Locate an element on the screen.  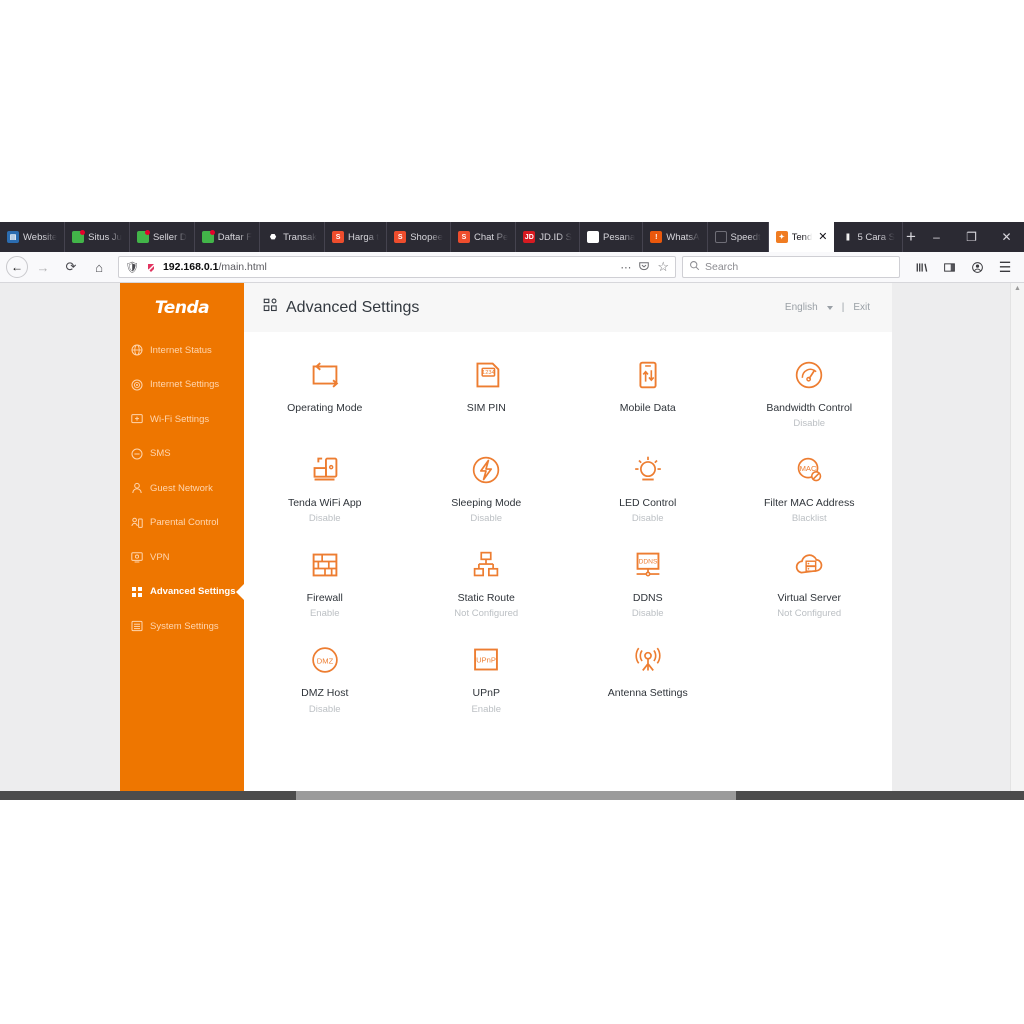
tile-bandwidth-control: Bandwidth Control Disable is located at coordinates (810, 391).